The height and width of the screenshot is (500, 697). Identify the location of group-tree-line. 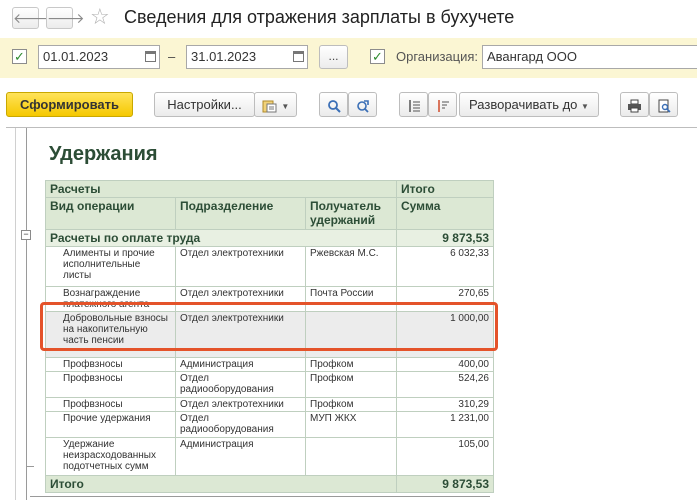
(26, 353).